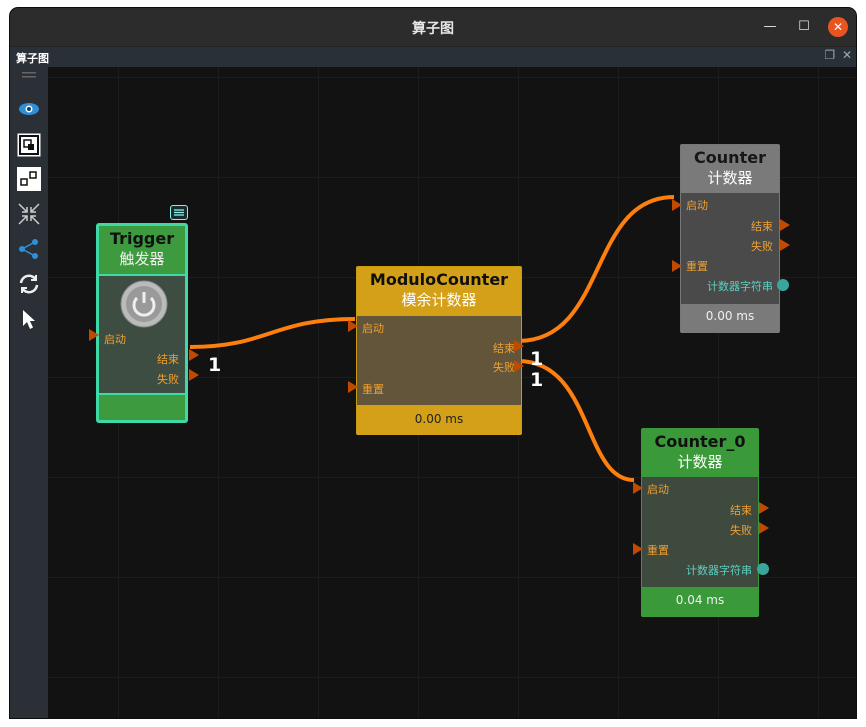 This screenshot has width=866, height=727. Describe the element at coordinates (838, 27) in the screenshot. I see `close-button: ✕` at that location.